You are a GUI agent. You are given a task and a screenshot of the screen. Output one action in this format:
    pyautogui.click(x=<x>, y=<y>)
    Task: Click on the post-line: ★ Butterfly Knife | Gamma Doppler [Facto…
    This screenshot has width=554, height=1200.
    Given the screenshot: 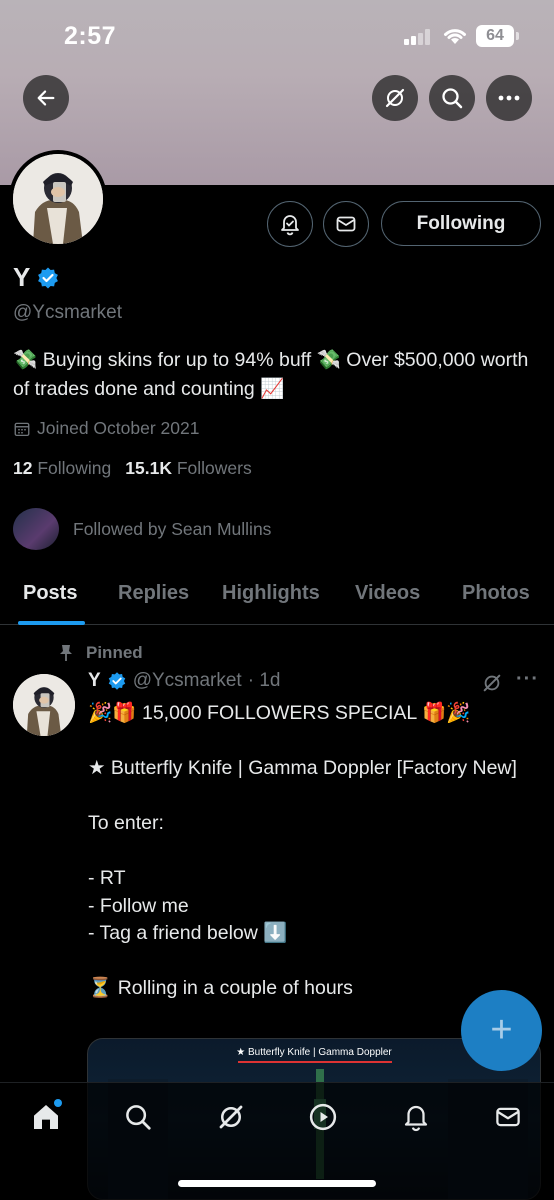 What is the action you would take?
    pyautogui.click(x=302, y=768)
    